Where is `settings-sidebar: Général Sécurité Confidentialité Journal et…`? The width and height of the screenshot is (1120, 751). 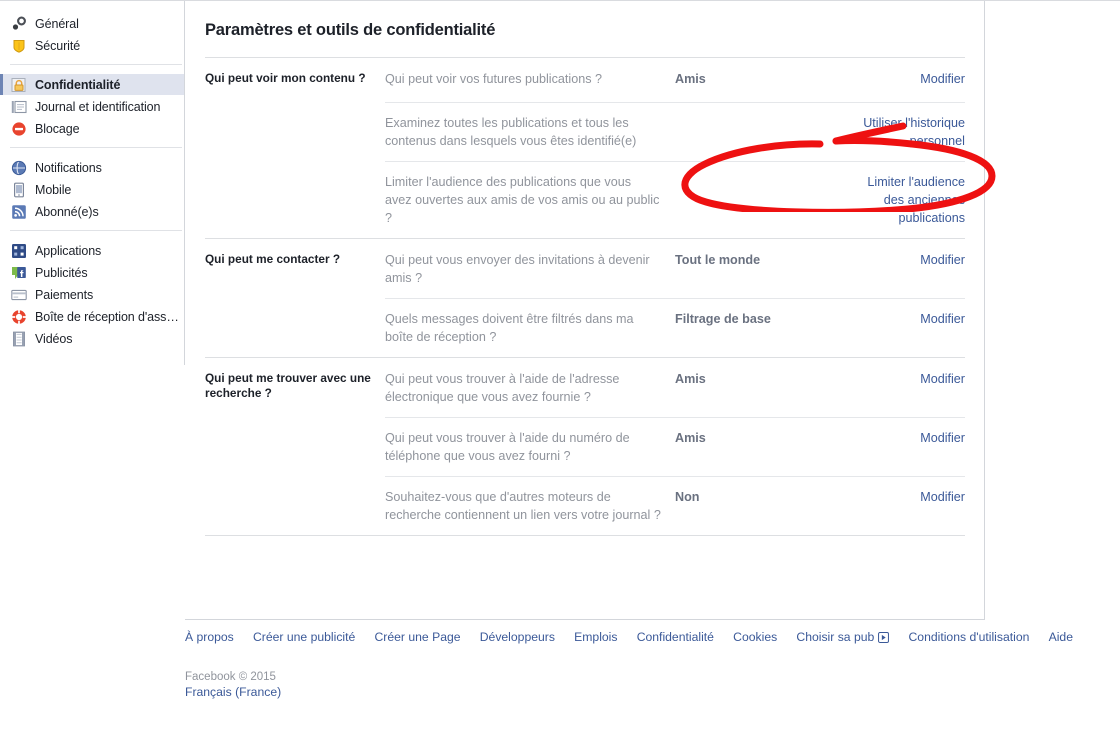 settings-sidebar: Général Sécurité Confidentialité Journal et… is located at coordinates (92, 183).